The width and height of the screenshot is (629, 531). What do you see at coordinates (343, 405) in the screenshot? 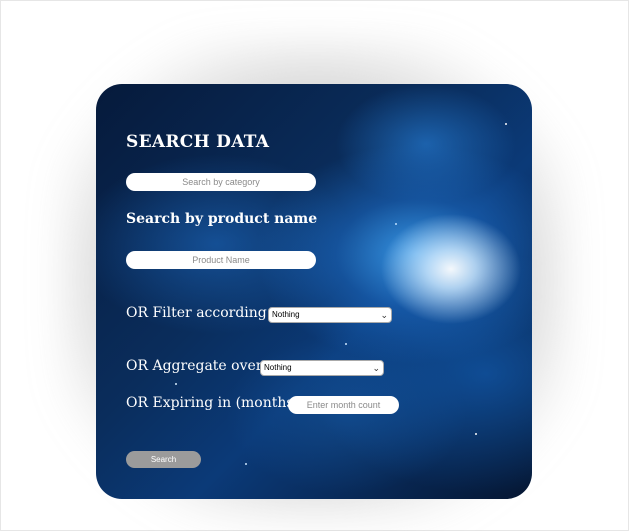
I see `month-count-input` at bounding box center [343, 405].